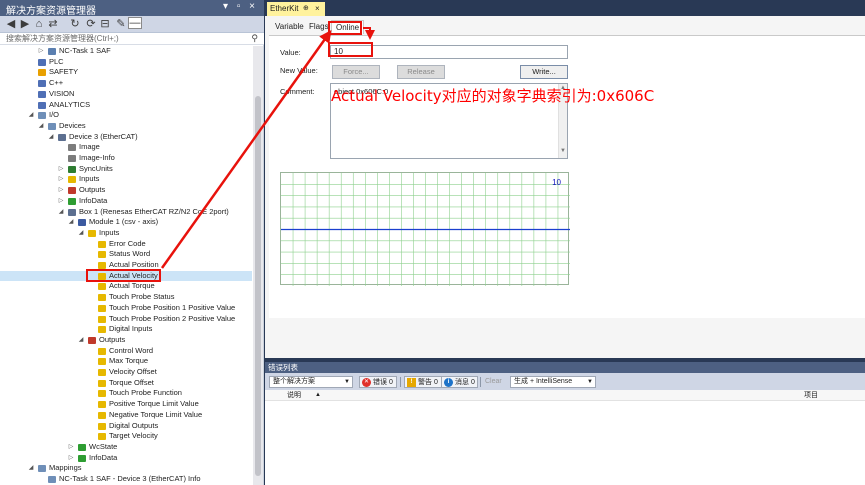 The height and width of the screenshot is (485, 865). What do you see at coordinates (369, 33) in the screenshot?
I see `arrow-to-value-field` at bounding box center [369, 33].